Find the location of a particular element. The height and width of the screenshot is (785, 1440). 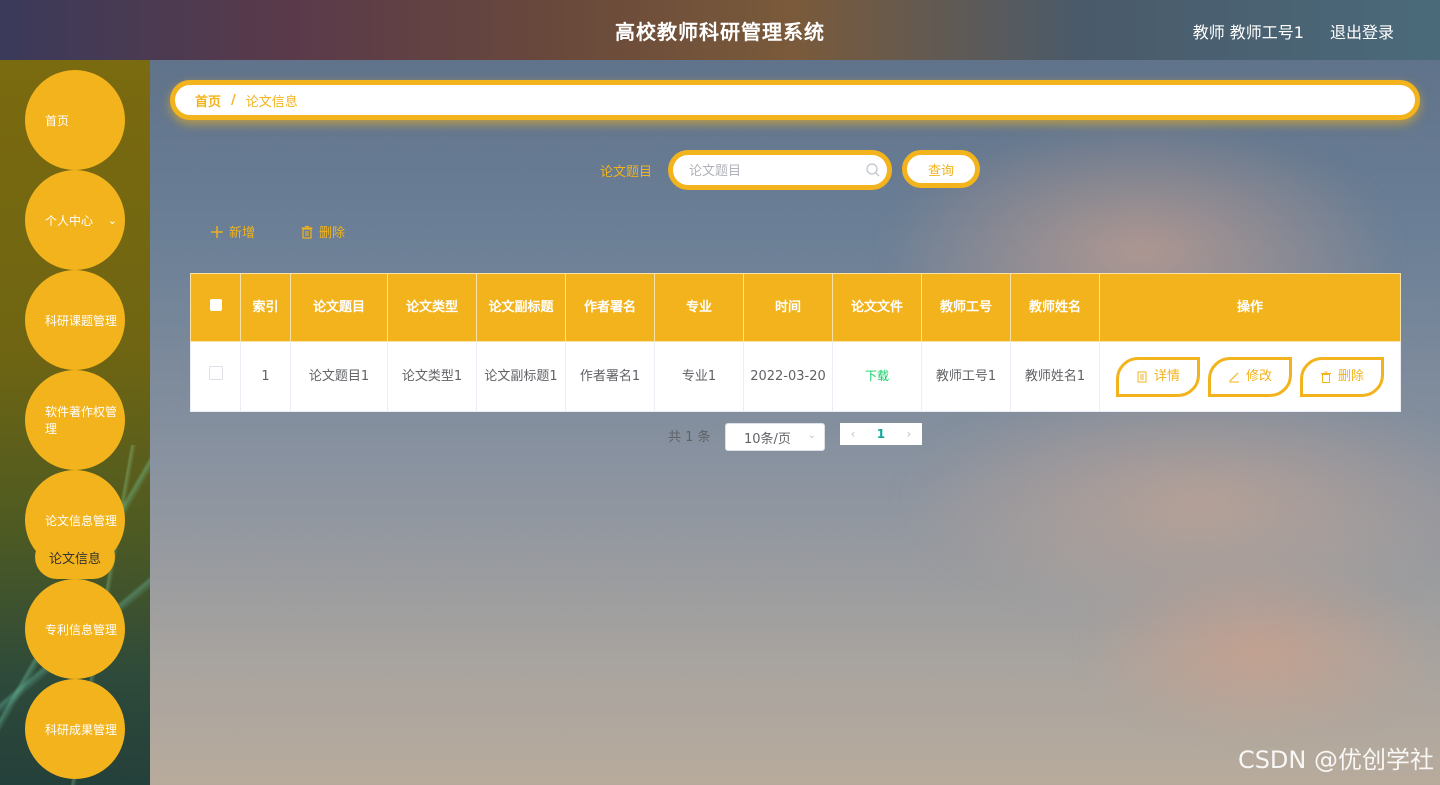

cell-title: 论文题目1 is located at coordinates (339, 376).